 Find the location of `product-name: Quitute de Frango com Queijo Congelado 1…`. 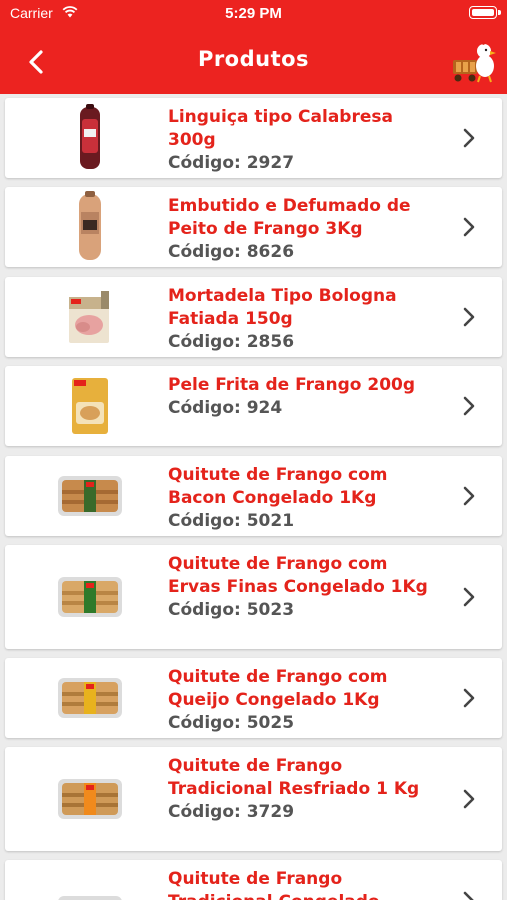

product-name: Quitute de Frango com Queijo Congelado 1… is located at coordinates (278, 688).